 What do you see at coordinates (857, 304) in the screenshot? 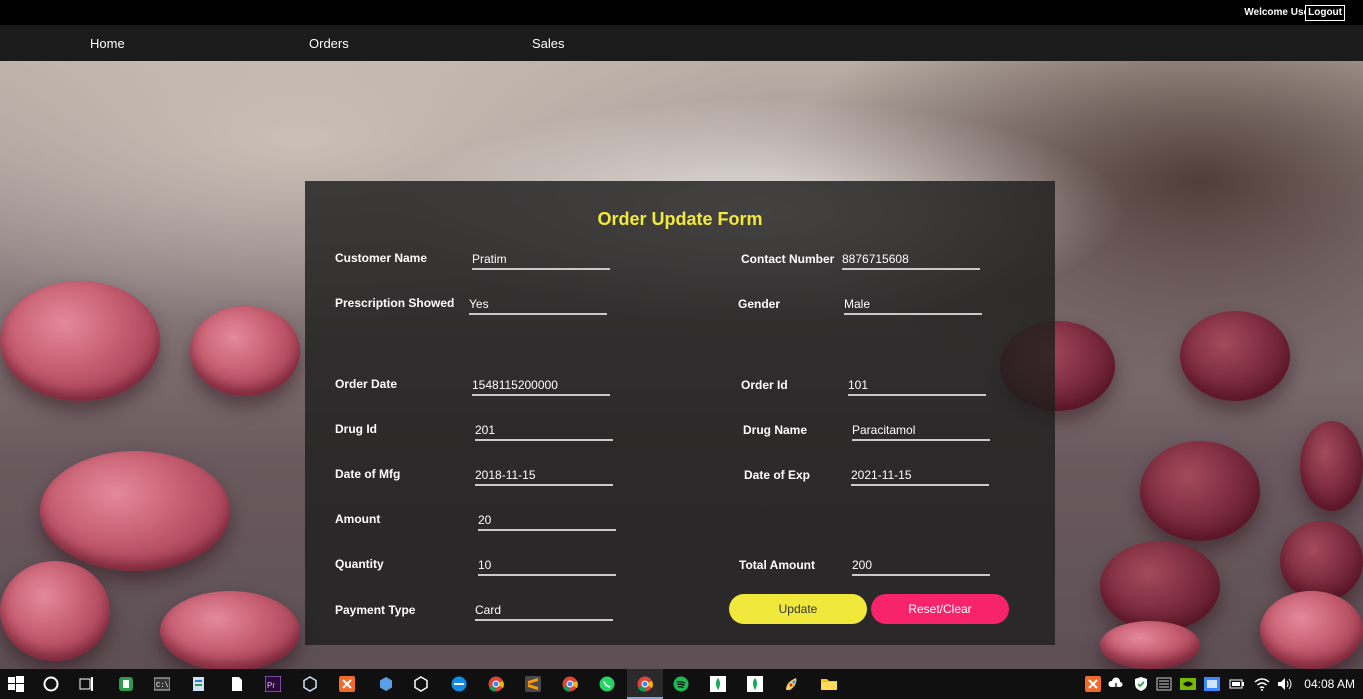
I see `gender-value: Male` at bounding box center [857, 304].